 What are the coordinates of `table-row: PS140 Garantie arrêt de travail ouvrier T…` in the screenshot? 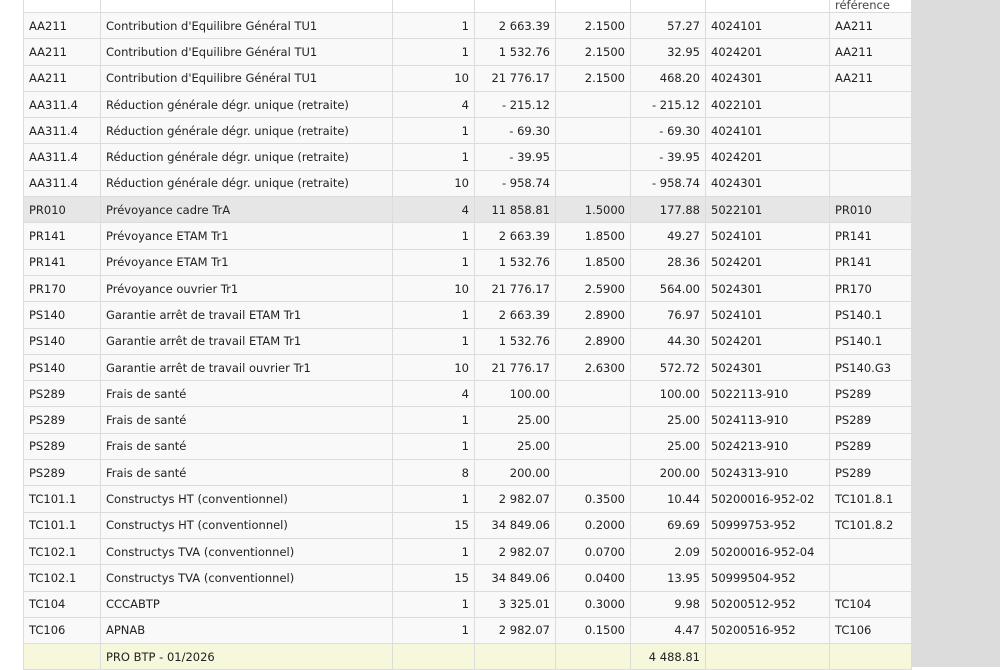 It's located at (467, 367).